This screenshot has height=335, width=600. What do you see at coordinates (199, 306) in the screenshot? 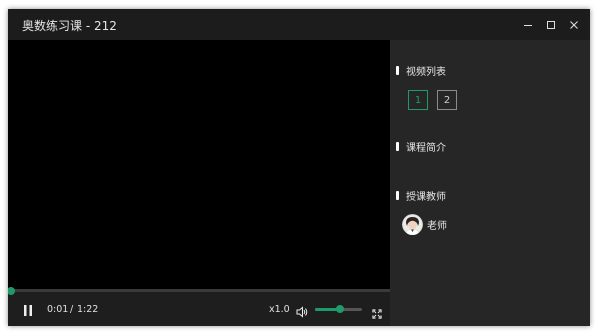
I see `player-controls: 0:01 / 1:22 x1.0` at bounding box center [199, 306].